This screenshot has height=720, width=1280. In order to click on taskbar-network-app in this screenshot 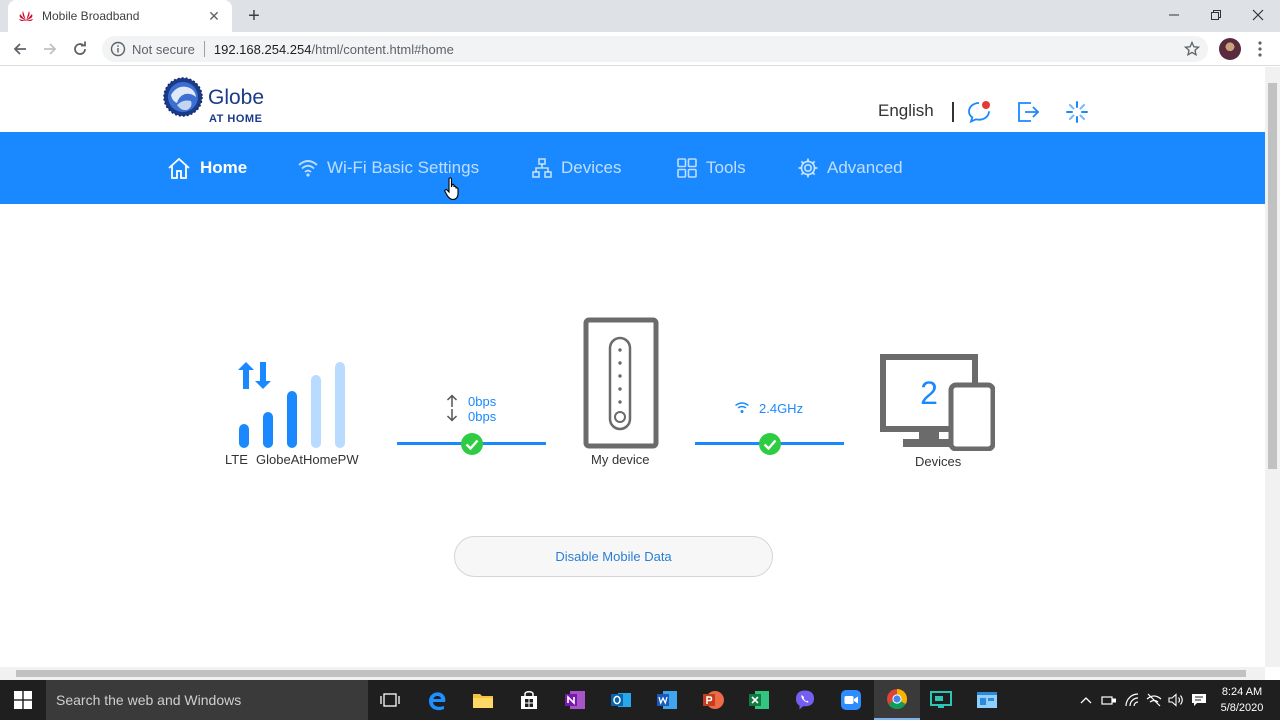, I will do `click(987, 700)`.